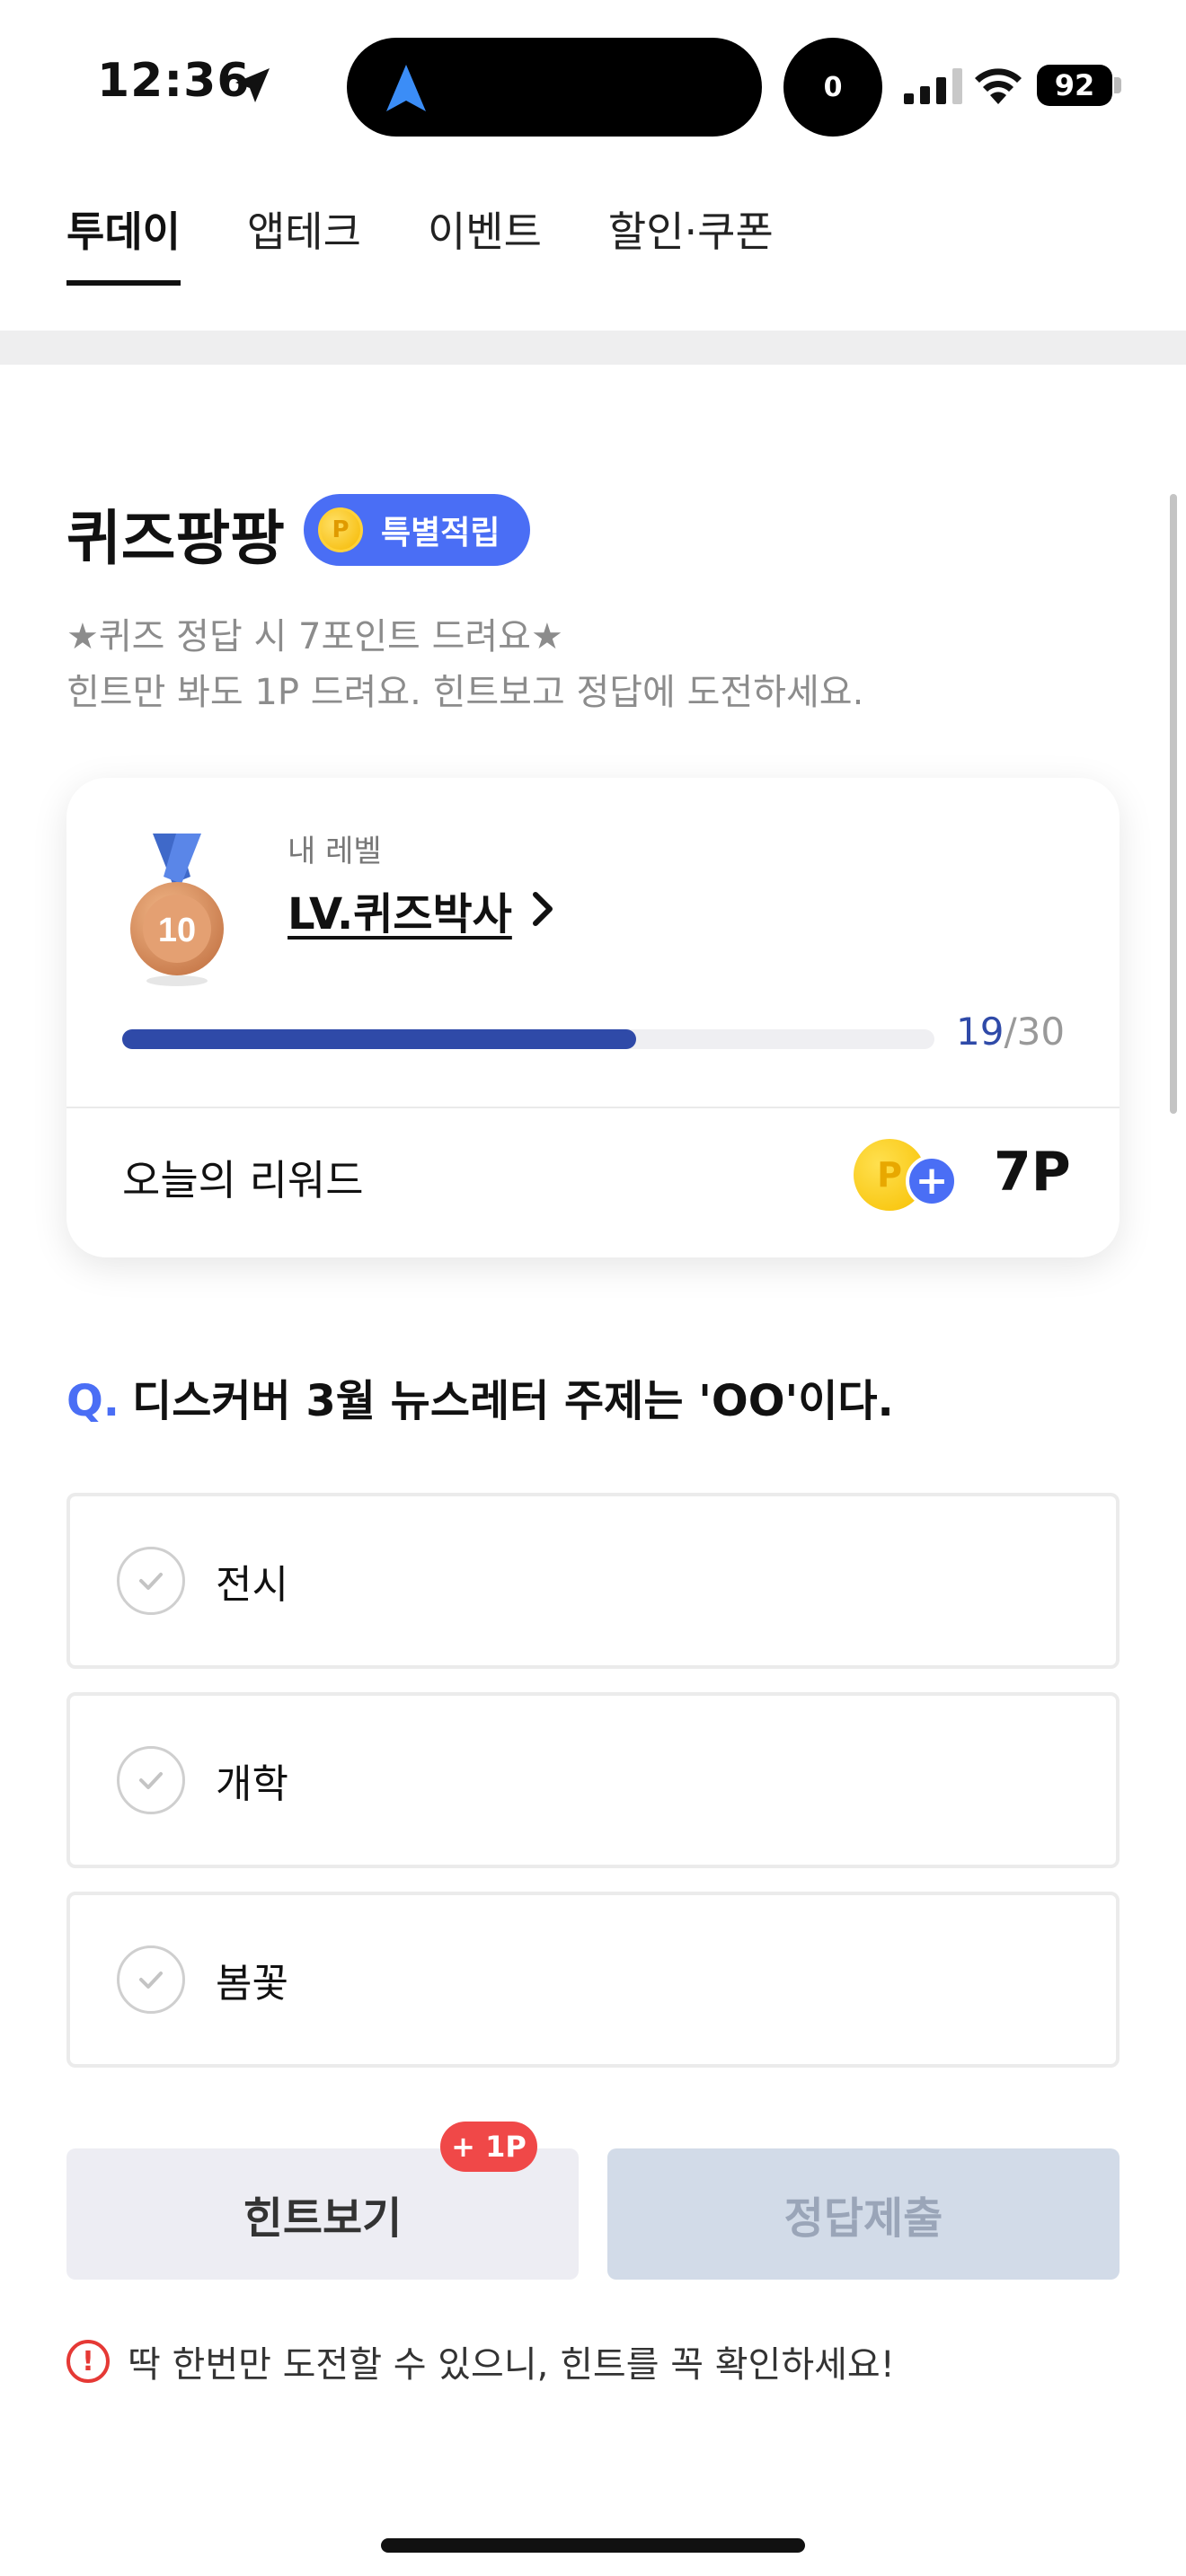  Describe the element at coordinates (177, 931) in the screenshot. I see `medal-number: 10` at that location.